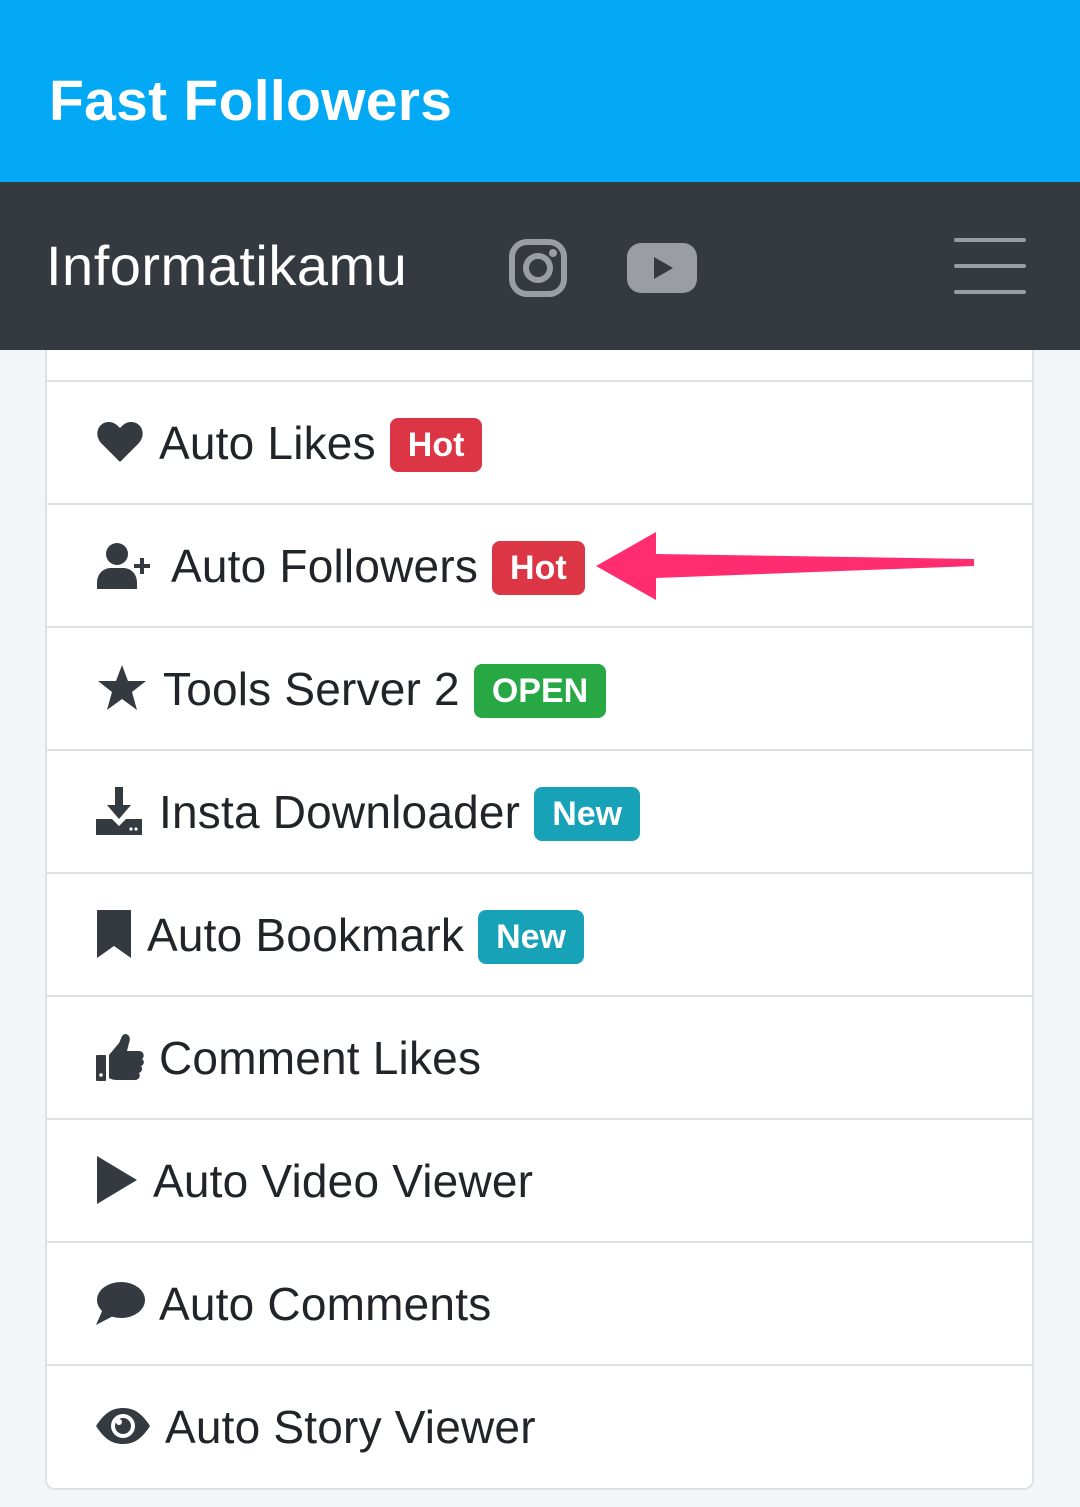  I want to click on annotation-arrow, so click(785, 566).